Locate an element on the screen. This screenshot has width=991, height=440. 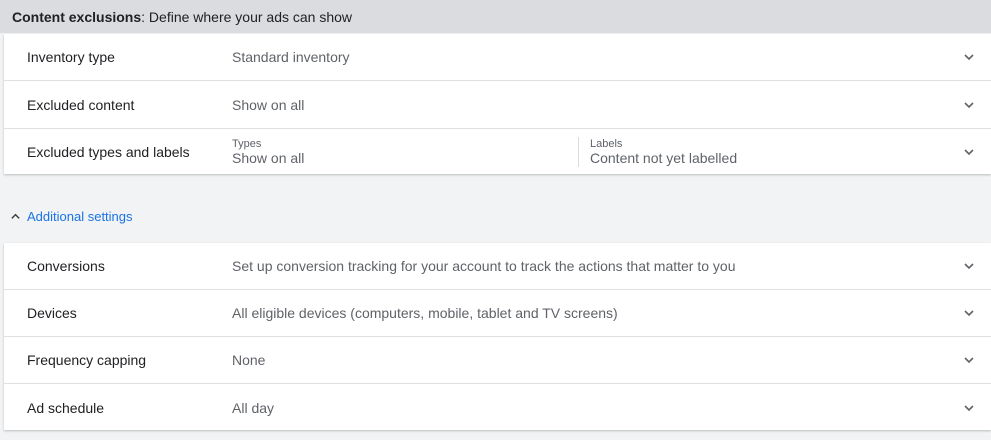
types-column: Types Show on all is located at coordinates (268, 152).